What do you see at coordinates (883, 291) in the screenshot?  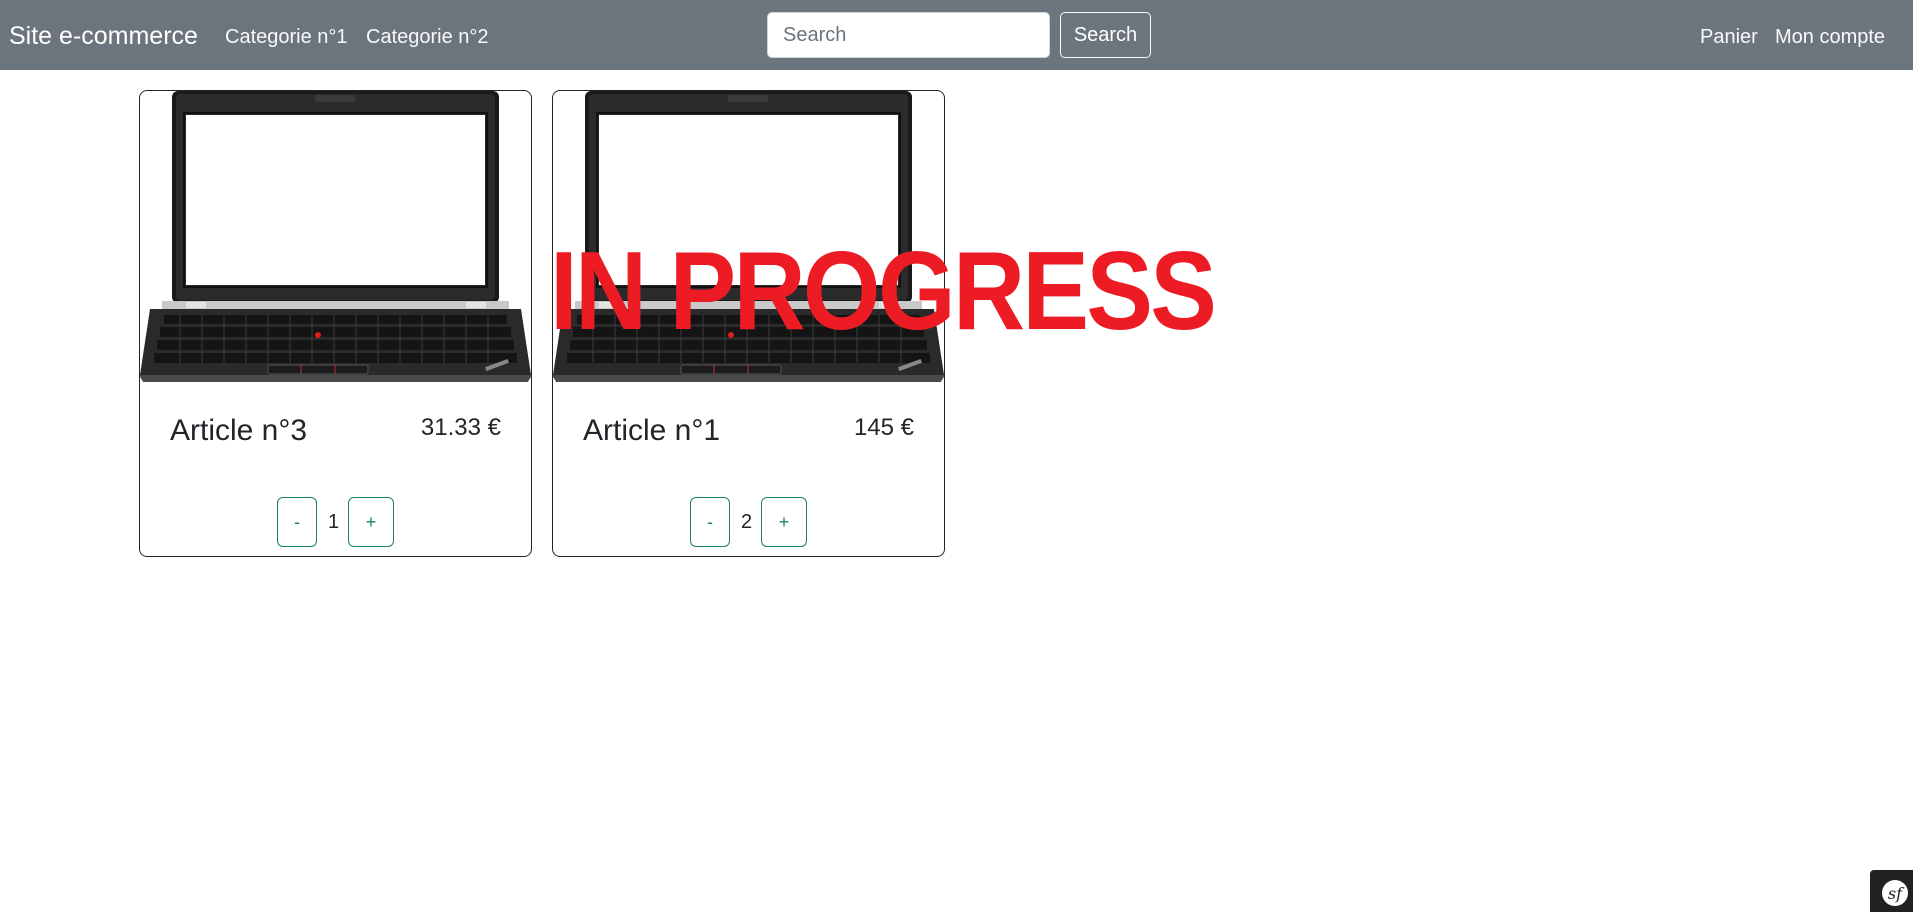 I see `in-progress-overlay: IN PROGRESS` at bounding box center [883, 291].